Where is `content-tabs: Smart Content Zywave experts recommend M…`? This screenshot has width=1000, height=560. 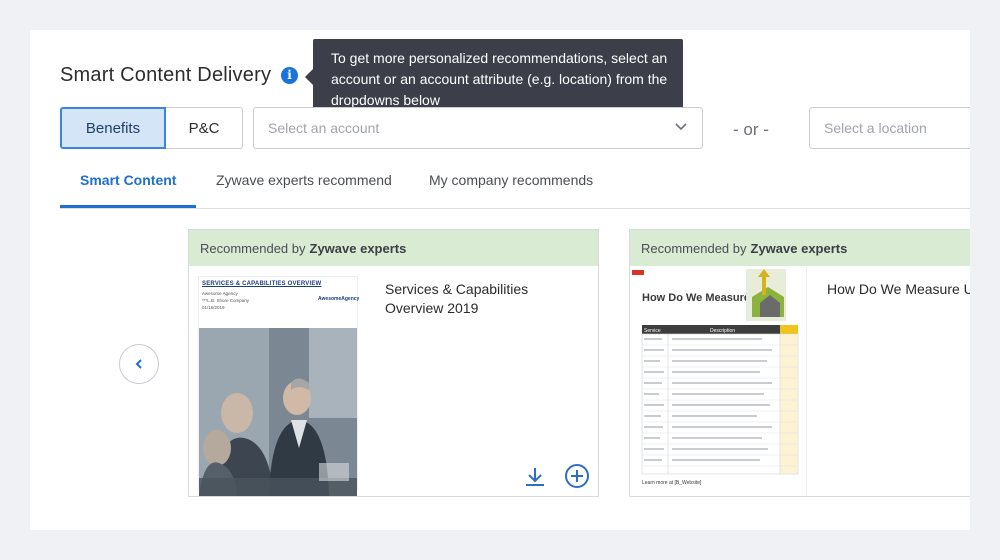 content-tabs: Smart Content Zywave experts recommend M… is located at coordinates (515, 188).